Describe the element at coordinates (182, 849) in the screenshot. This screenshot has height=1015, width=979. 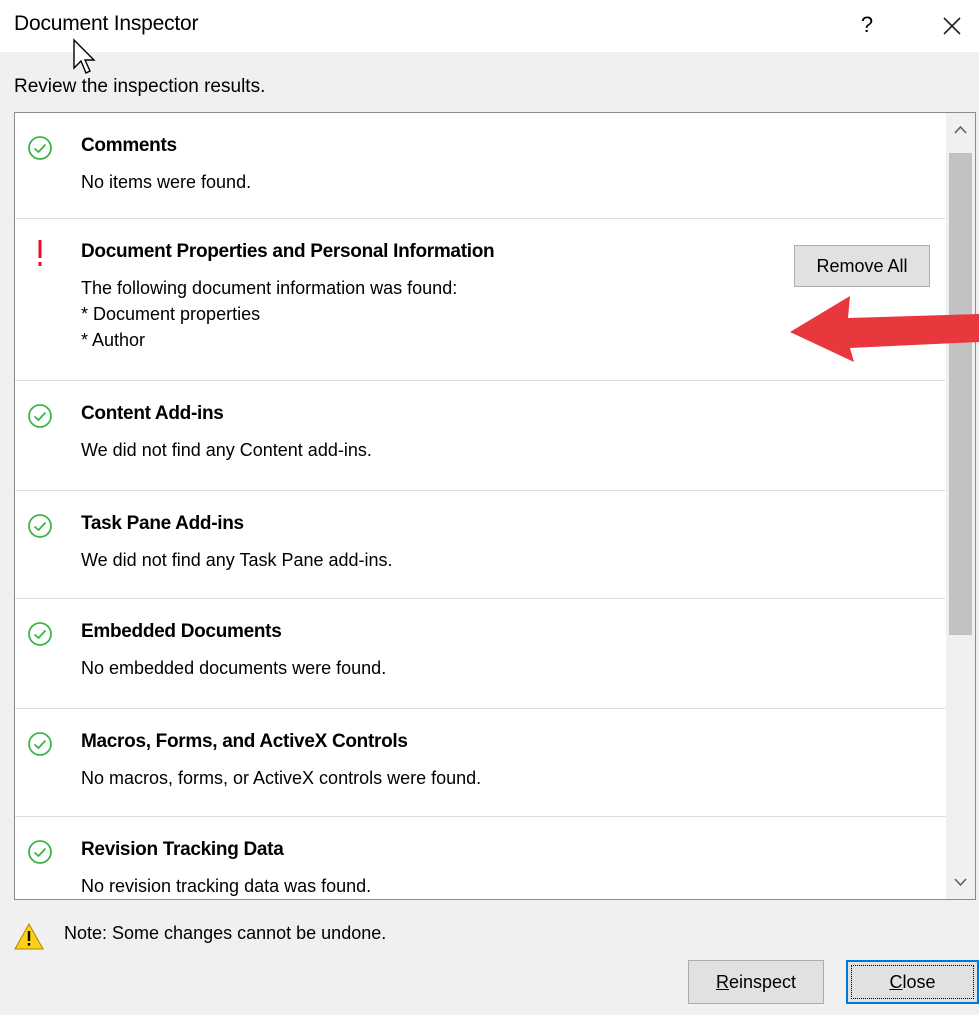
I see `result-title: Revision Tracking Data` at that location.